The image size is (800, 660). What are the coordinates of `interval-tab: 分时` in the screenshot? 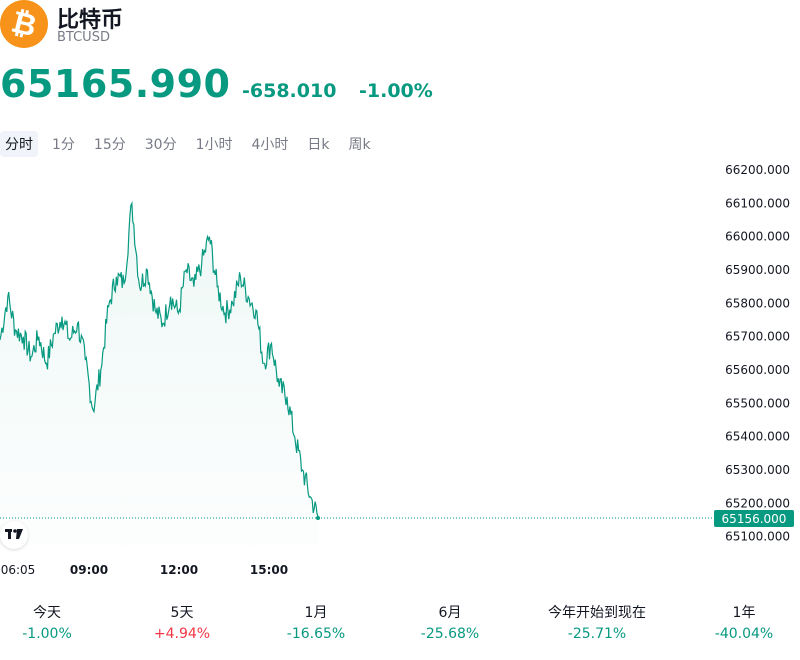 It's located at (19, 144).